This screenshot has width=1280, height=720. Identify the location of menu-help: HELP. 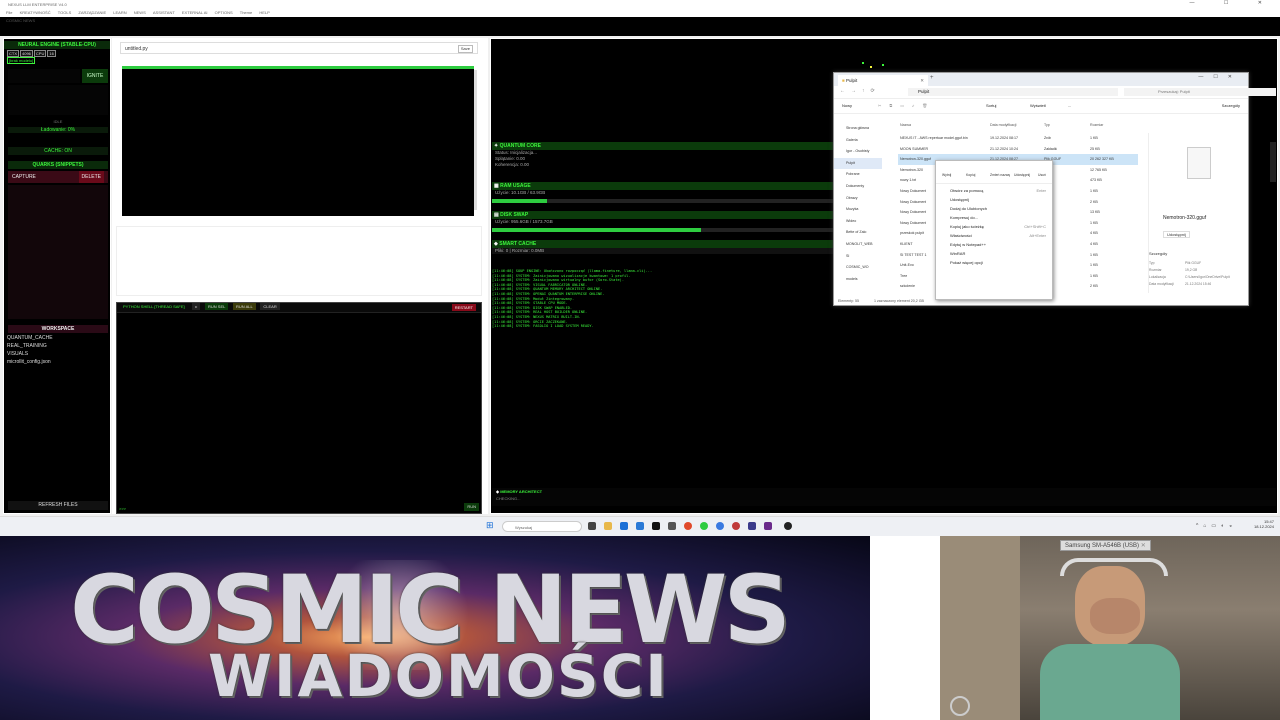
(264, 12).